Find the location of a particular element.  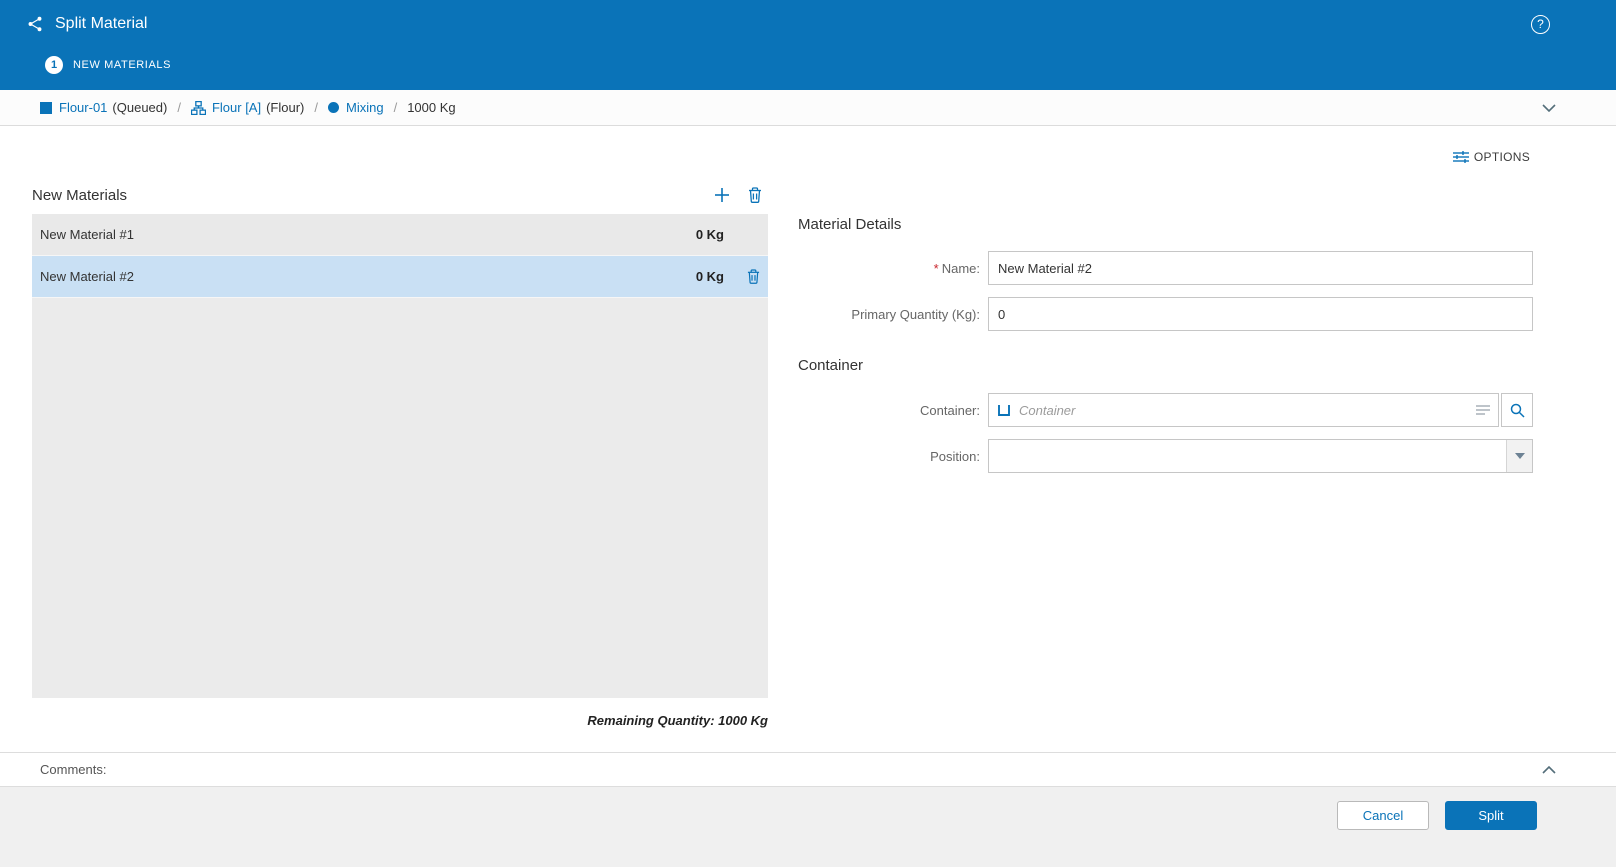

options-sliders-icon is located at coordinates (1460, 157).